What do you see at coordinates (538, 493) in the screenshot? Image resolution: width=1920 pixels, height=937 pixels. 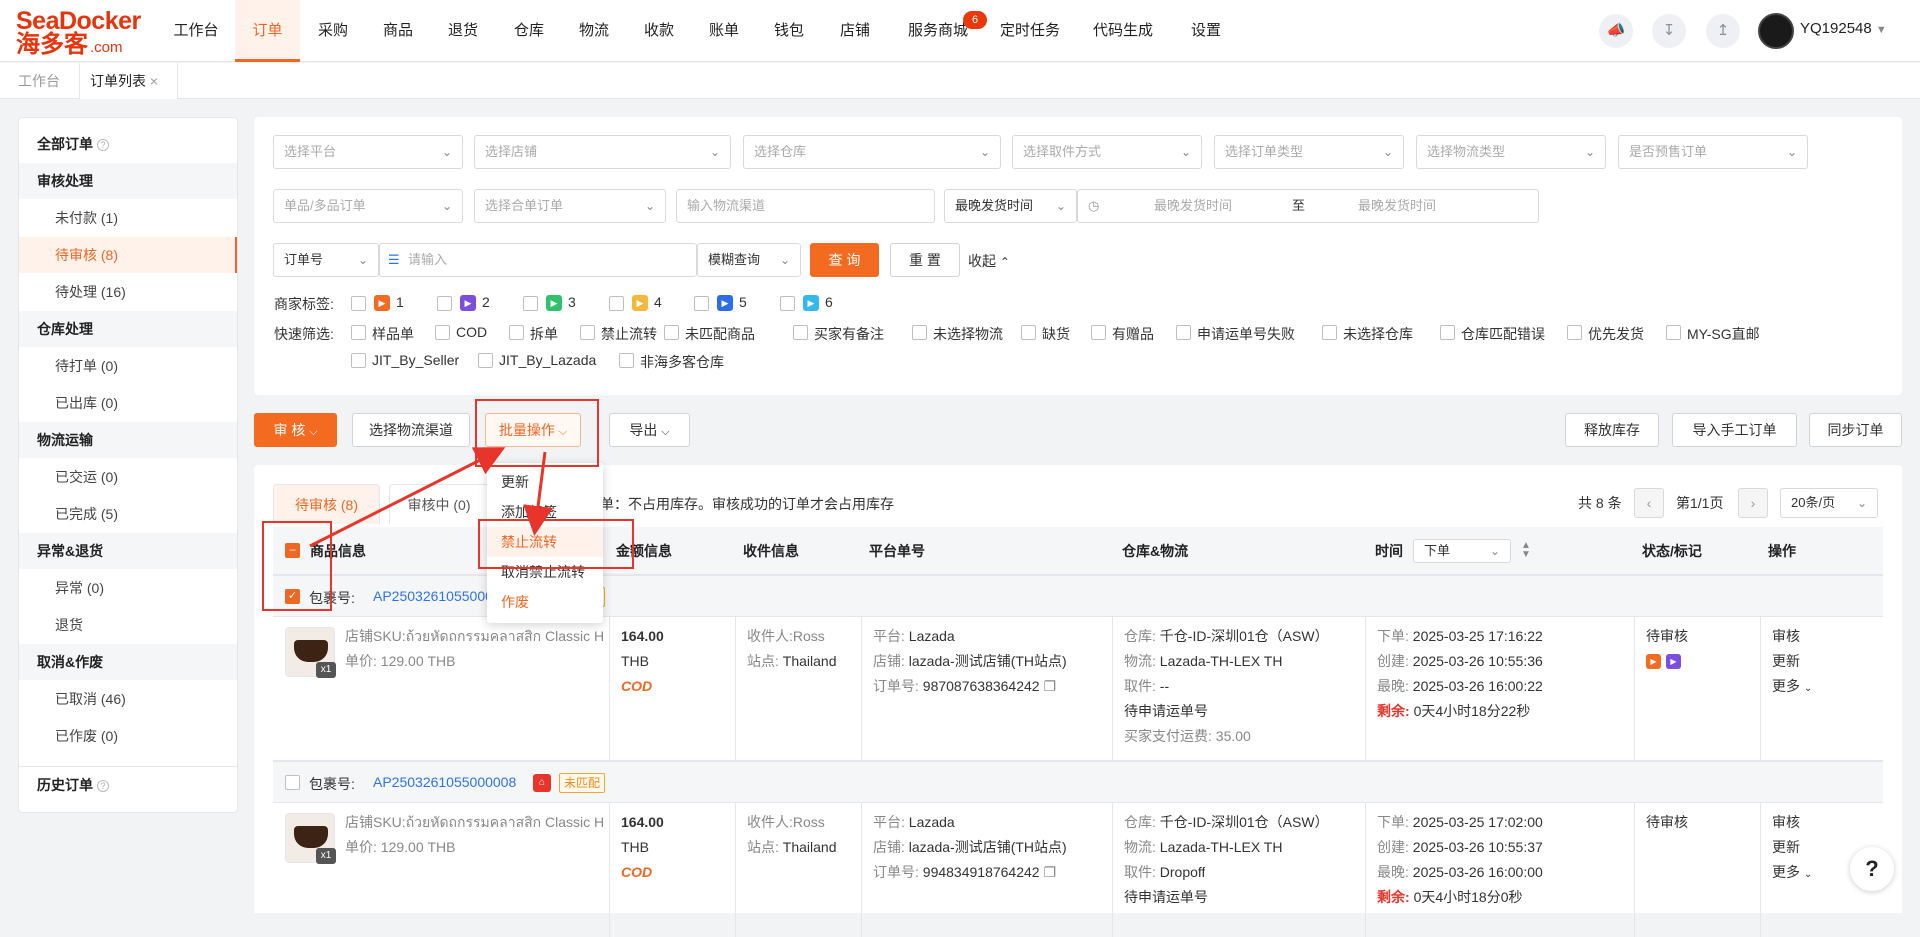 I see `arrow-to-forbid` at bounding box center [538, 493].